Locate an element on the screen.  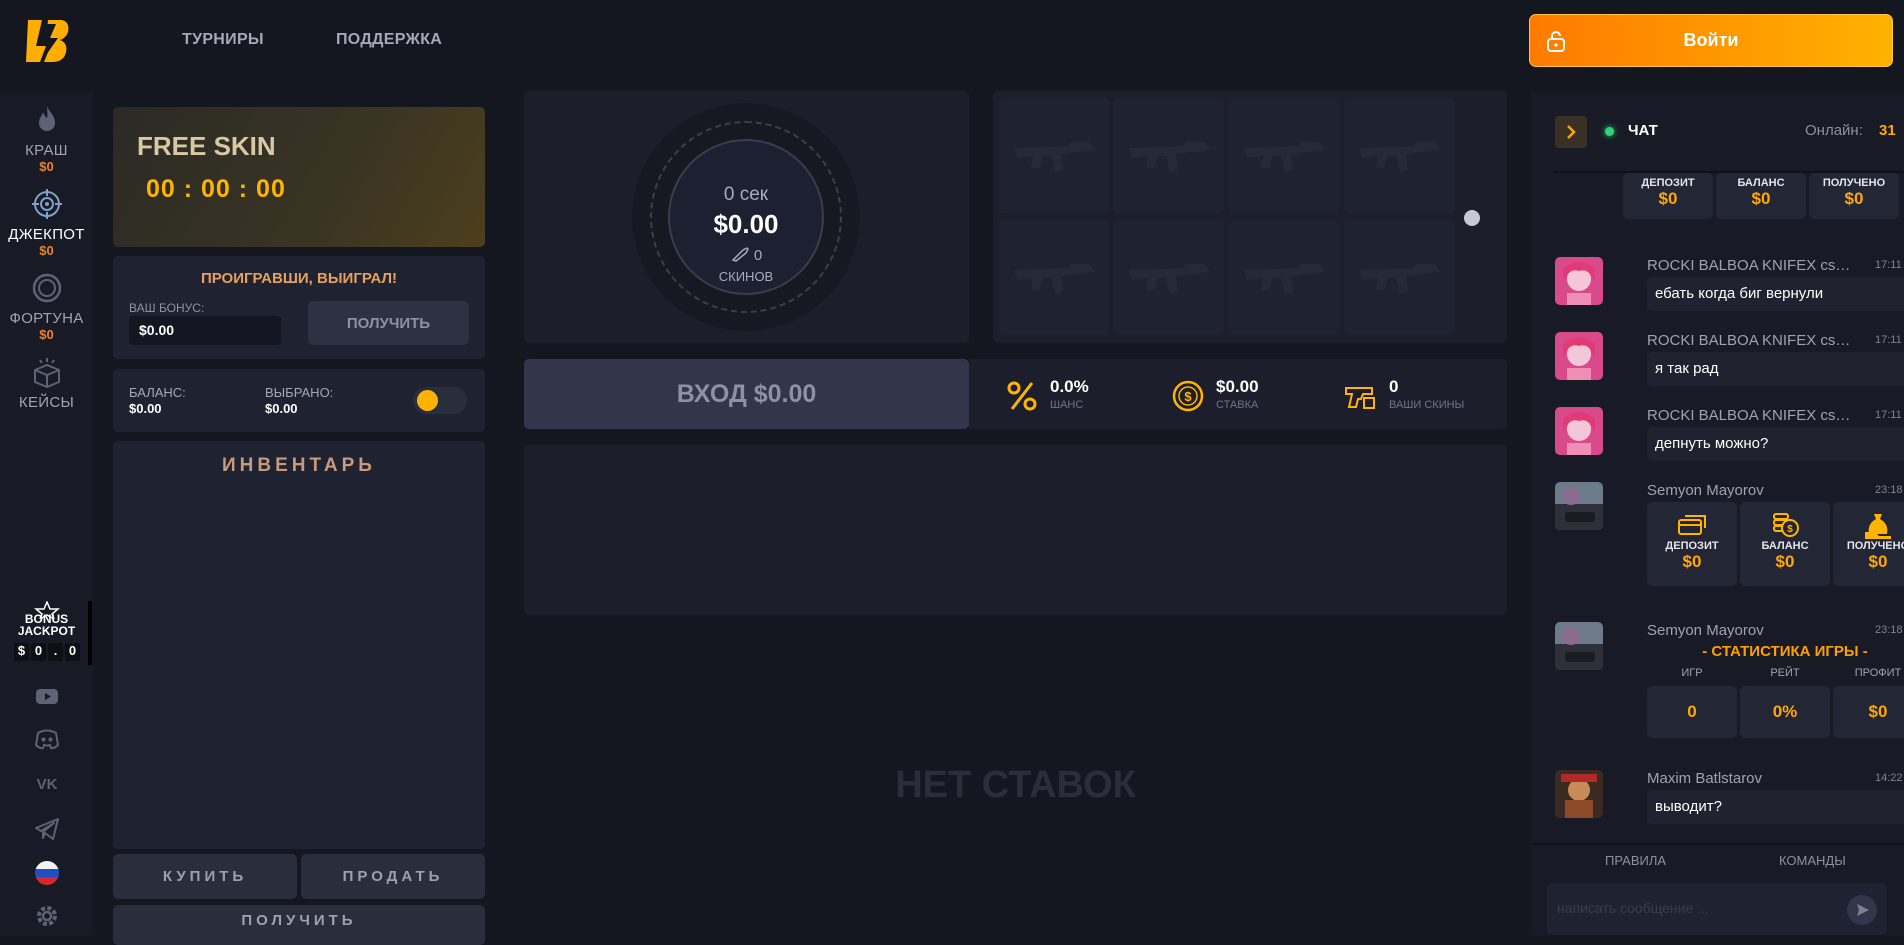
discord-icon is located at coordinates (47, 739).